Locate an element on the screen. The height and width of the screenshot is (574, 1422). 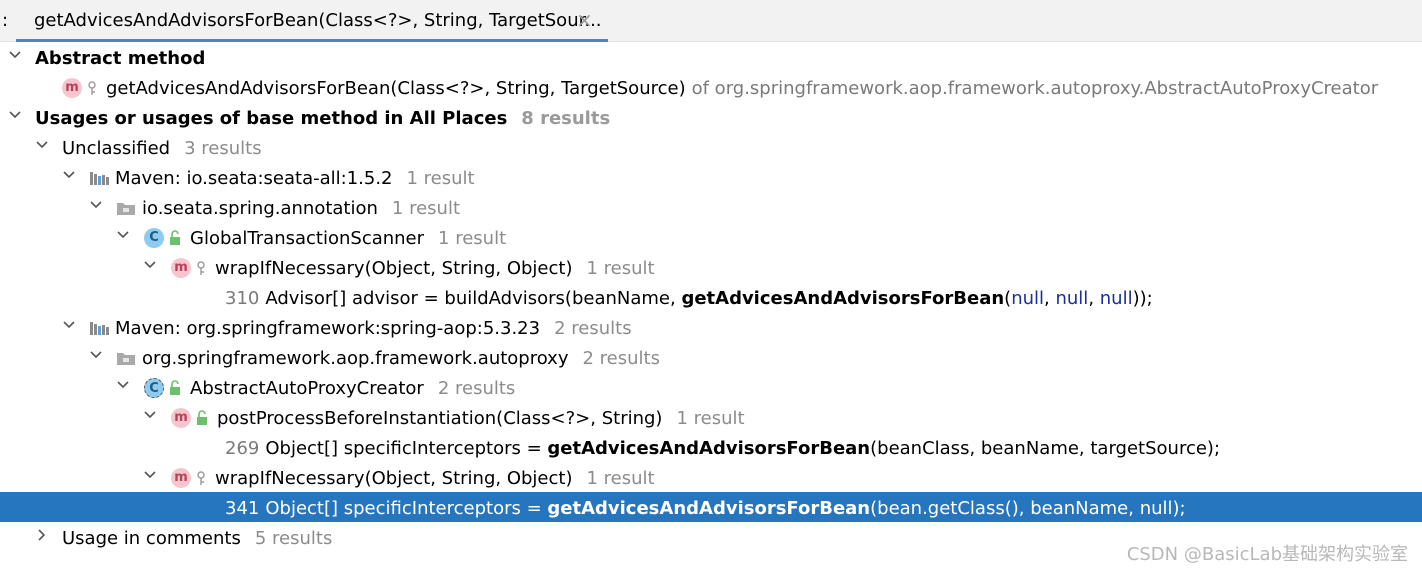
code-suffix: (bean.getClass(), beanName, null); is located at coordinates (1028, 508).